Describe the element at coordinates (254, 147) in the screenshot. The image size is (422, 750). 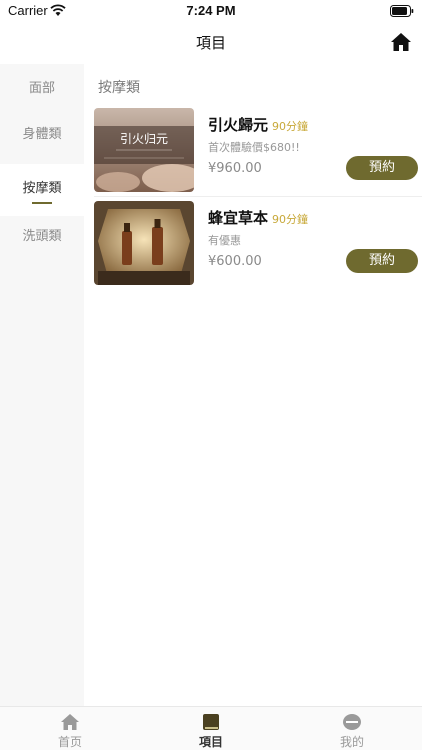
I see `service-description: 首次體驗價$680!!` at that location.